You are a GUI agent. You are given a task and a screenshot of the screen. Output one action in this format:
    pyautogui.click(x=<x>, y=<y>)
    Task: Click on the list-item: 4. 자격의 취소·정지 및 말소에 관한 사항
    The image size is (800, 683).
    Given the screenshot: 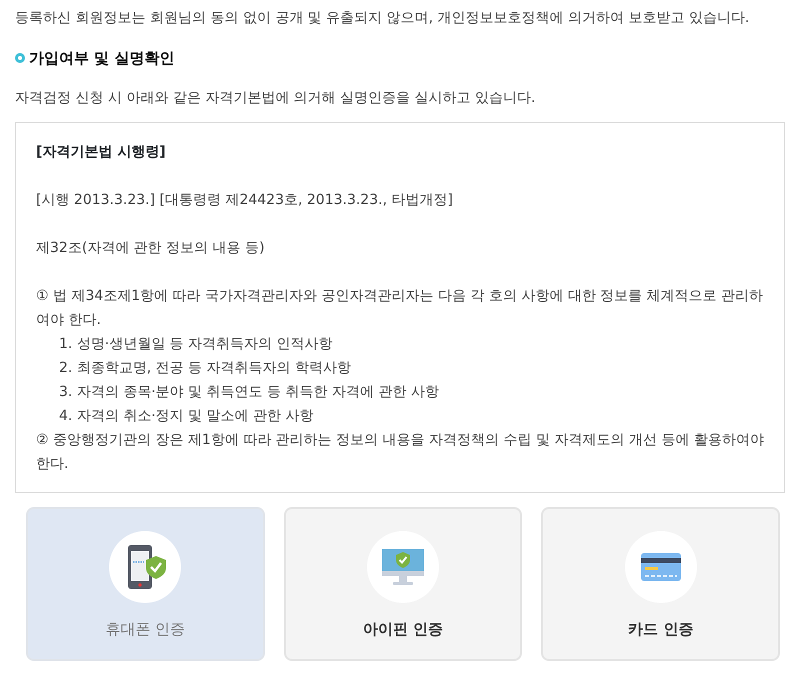 What is the action you would take?
    pyautogui.click(x=186, y=416)
    